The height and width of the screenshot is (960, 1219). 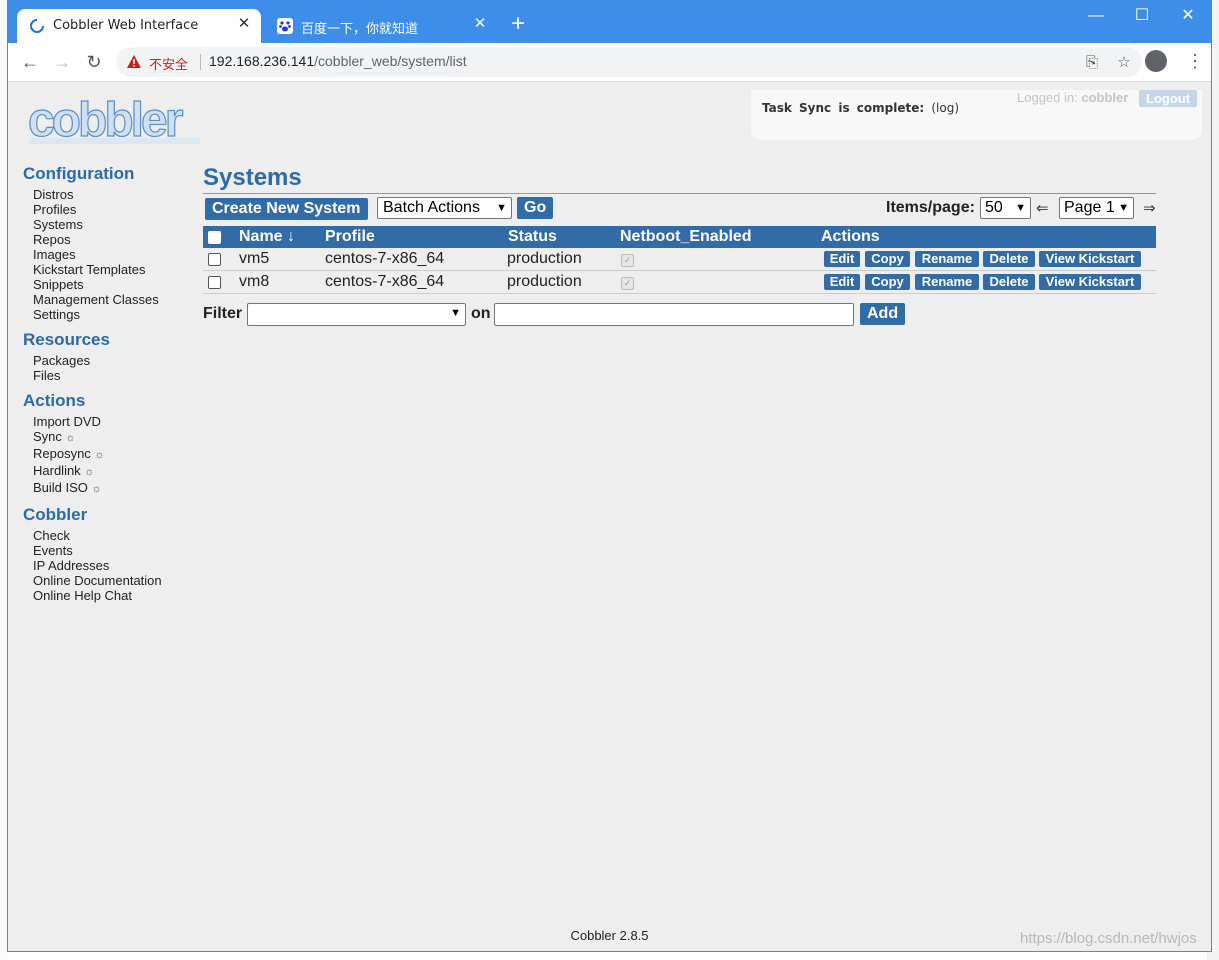 I want to click on sidebar-item-online-documentation: Online Documentation, so click(x=113, y=580).